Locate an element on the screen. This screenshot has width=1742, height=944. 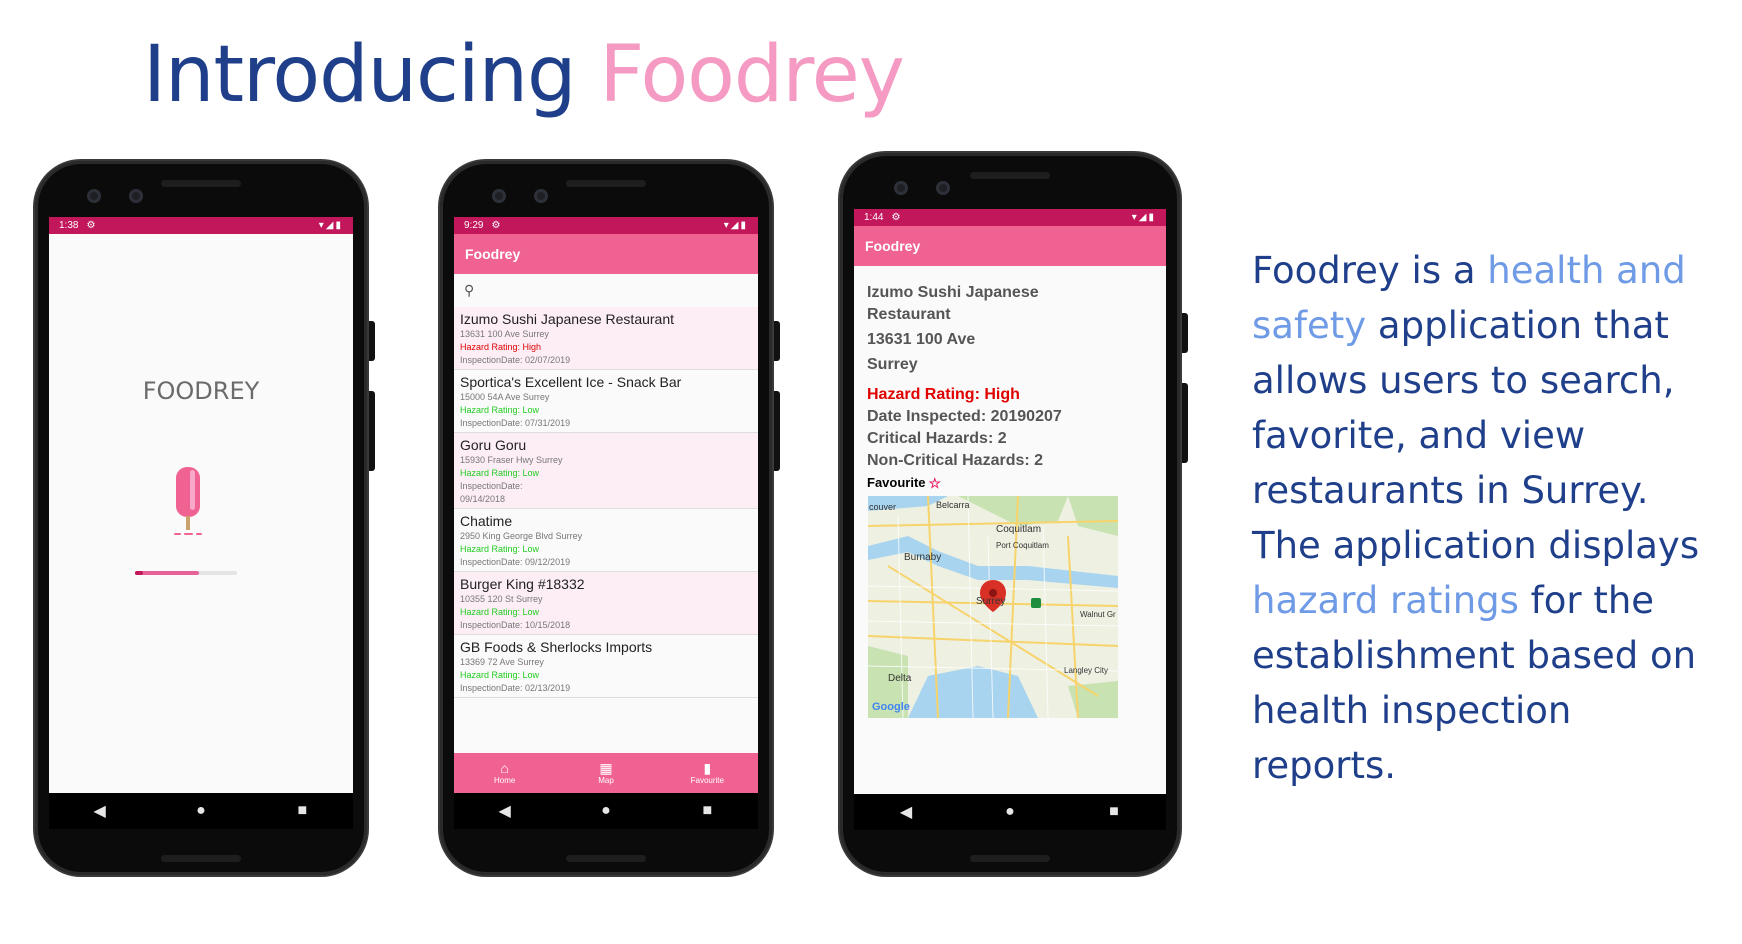
status-bar: 9:29 ⚙ ▾◢▮ is located at coordinates (606, 225).